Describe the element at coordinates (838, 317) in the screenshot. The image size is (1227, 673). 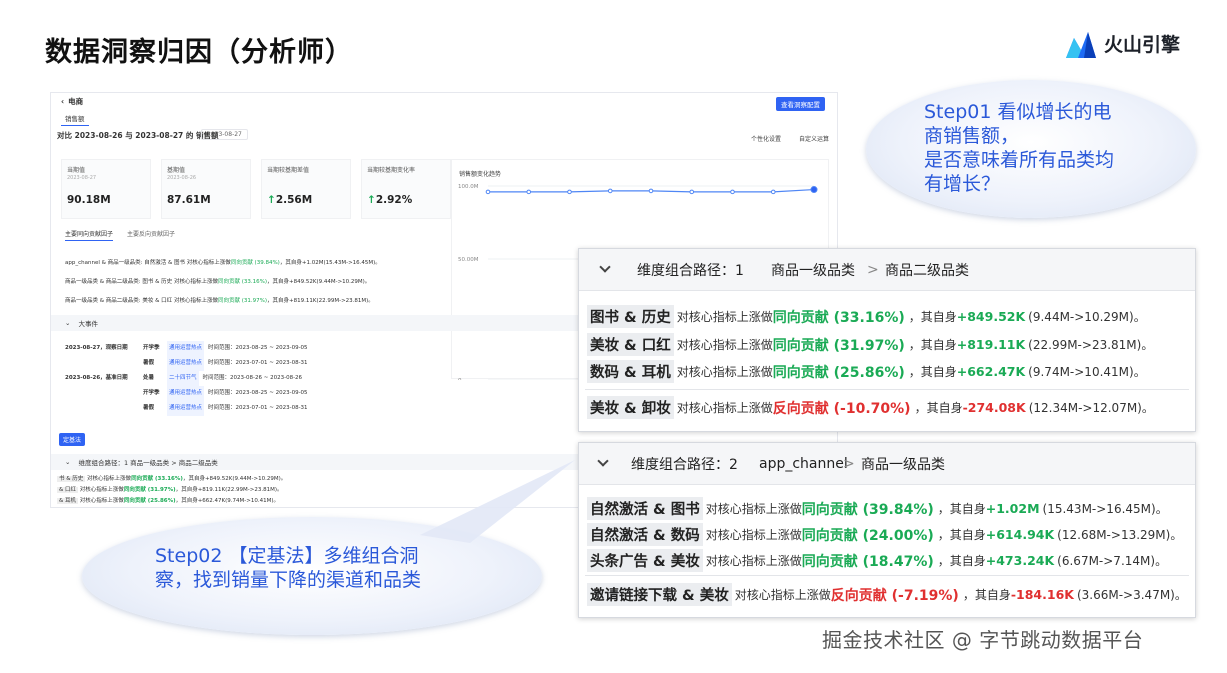
I see `contribution-value: 同向贡献 (33.16%)` at that location.